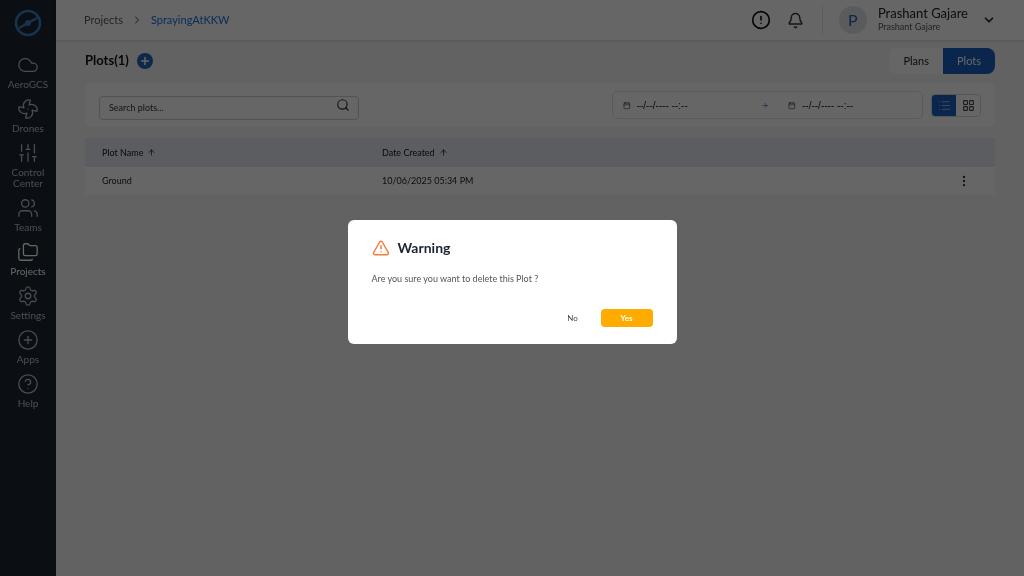  Describe the element at coordinates (28, 296) in the screenshot. I see `settings-icon` at that location.